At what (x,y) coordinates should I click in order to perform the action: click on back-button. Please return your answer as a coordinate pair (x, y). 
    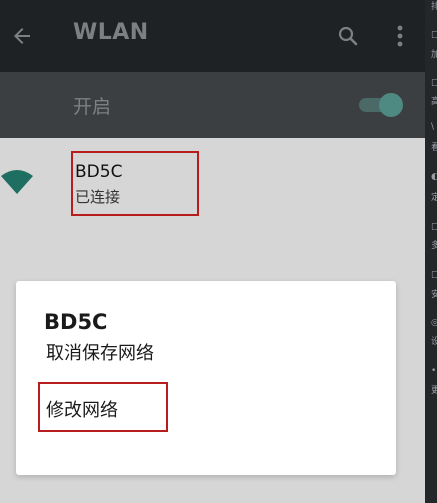
    Looking at the image, I should click on (22, 36).